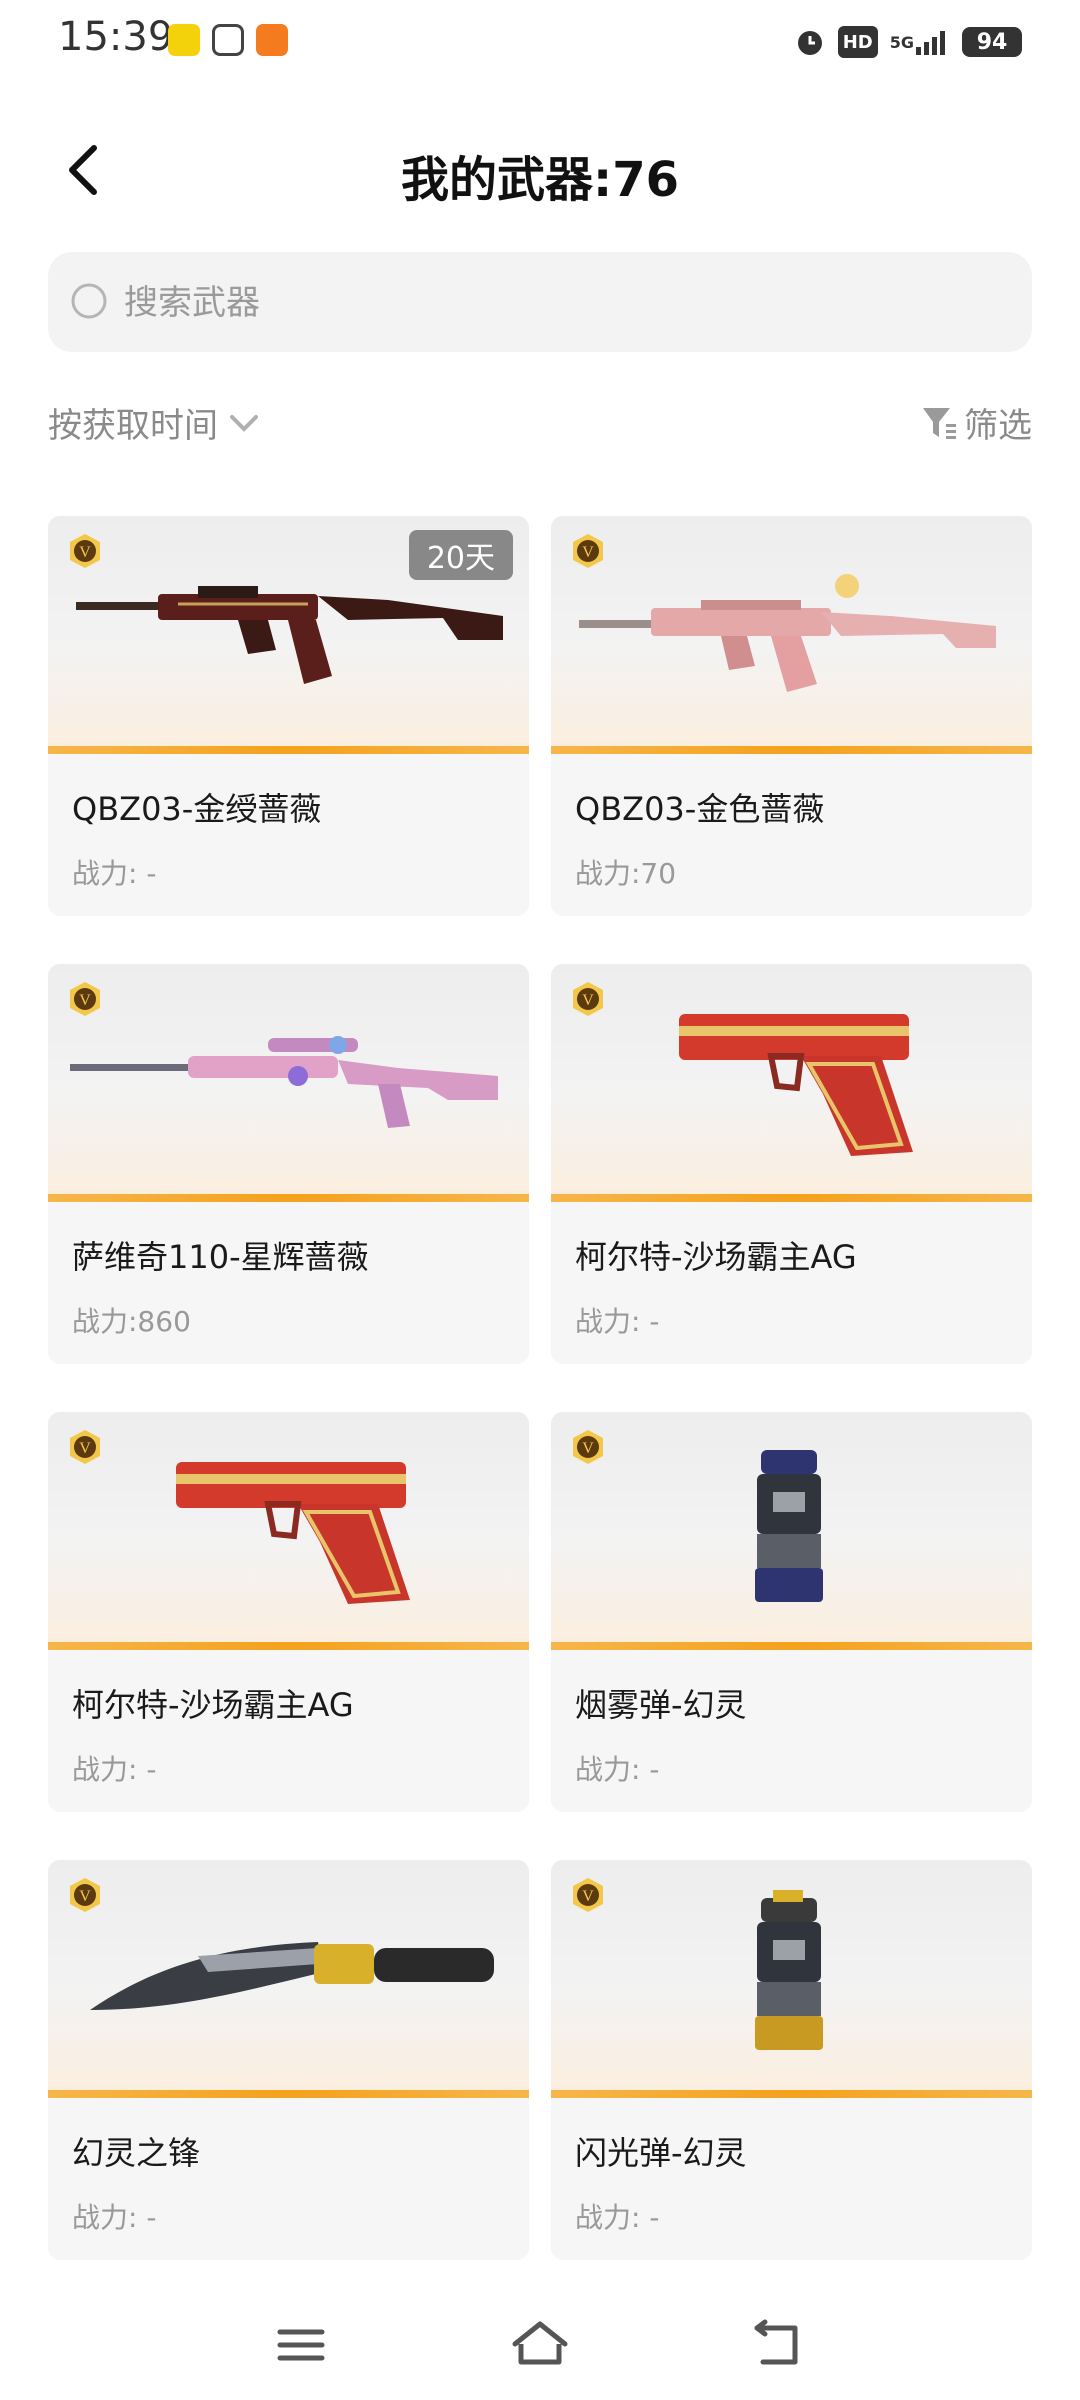  I want to click on weapon-image: V 20天, so click(288, 635).